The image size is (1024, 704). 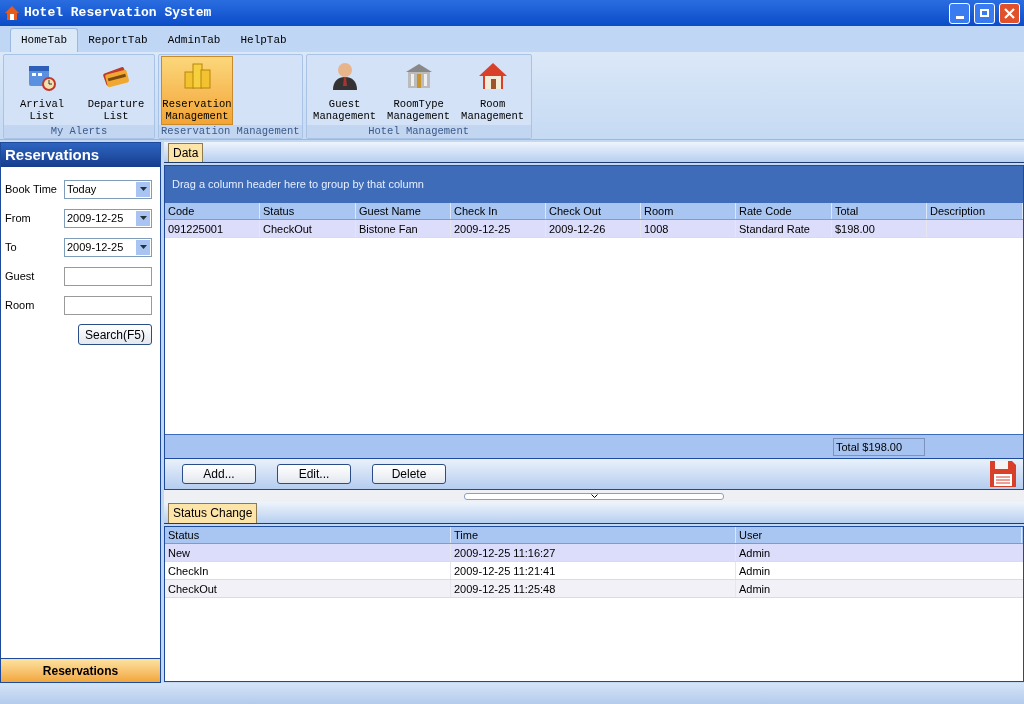 I want to click on column-header: Room, so click(x=688, y=211).